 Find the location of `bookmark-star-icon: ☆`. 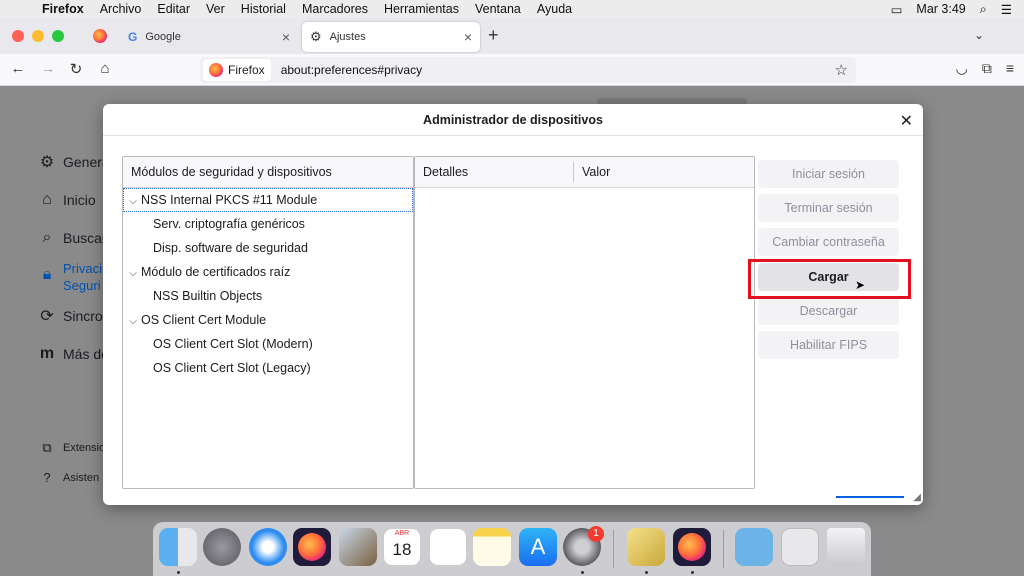

bookmark-star-icon: ☆ is located at coordinates (841, 70).